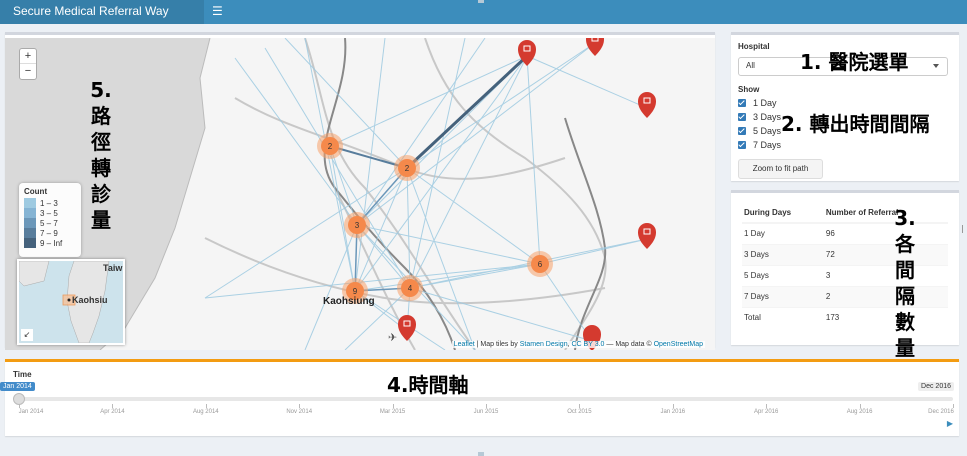 The image size is (967, 456). Describe the element at coordinates (749, 89) in the screenshot. I see `show-label: Show` at that location.